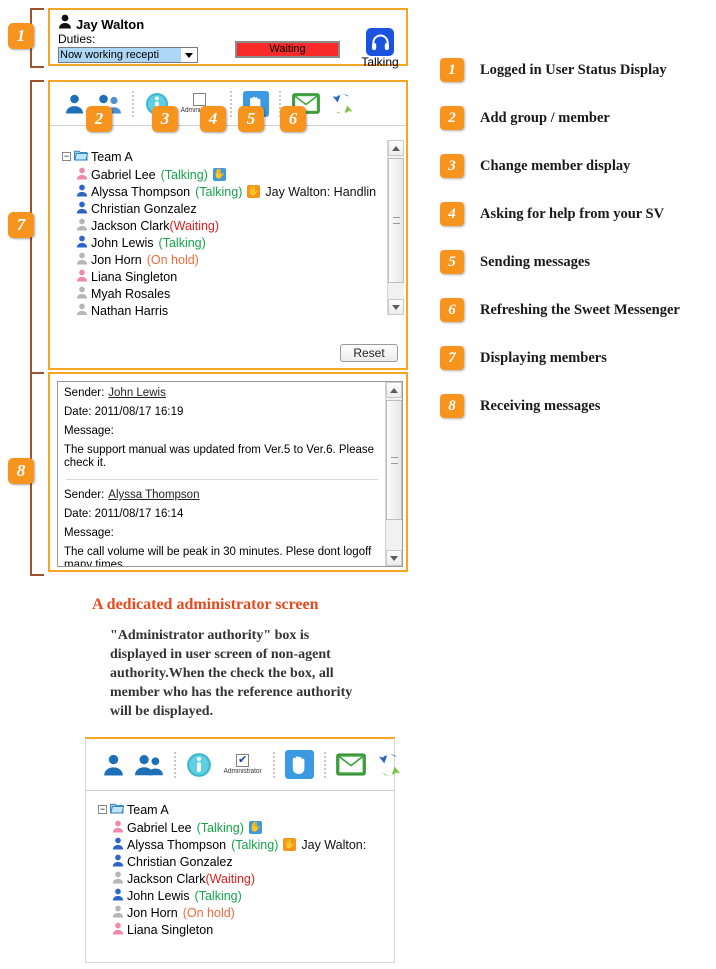  What do you see at coordinates (535, 262) in the screenshot?
I see `legend-label: Sending messages` at bounding box center [535, 262].